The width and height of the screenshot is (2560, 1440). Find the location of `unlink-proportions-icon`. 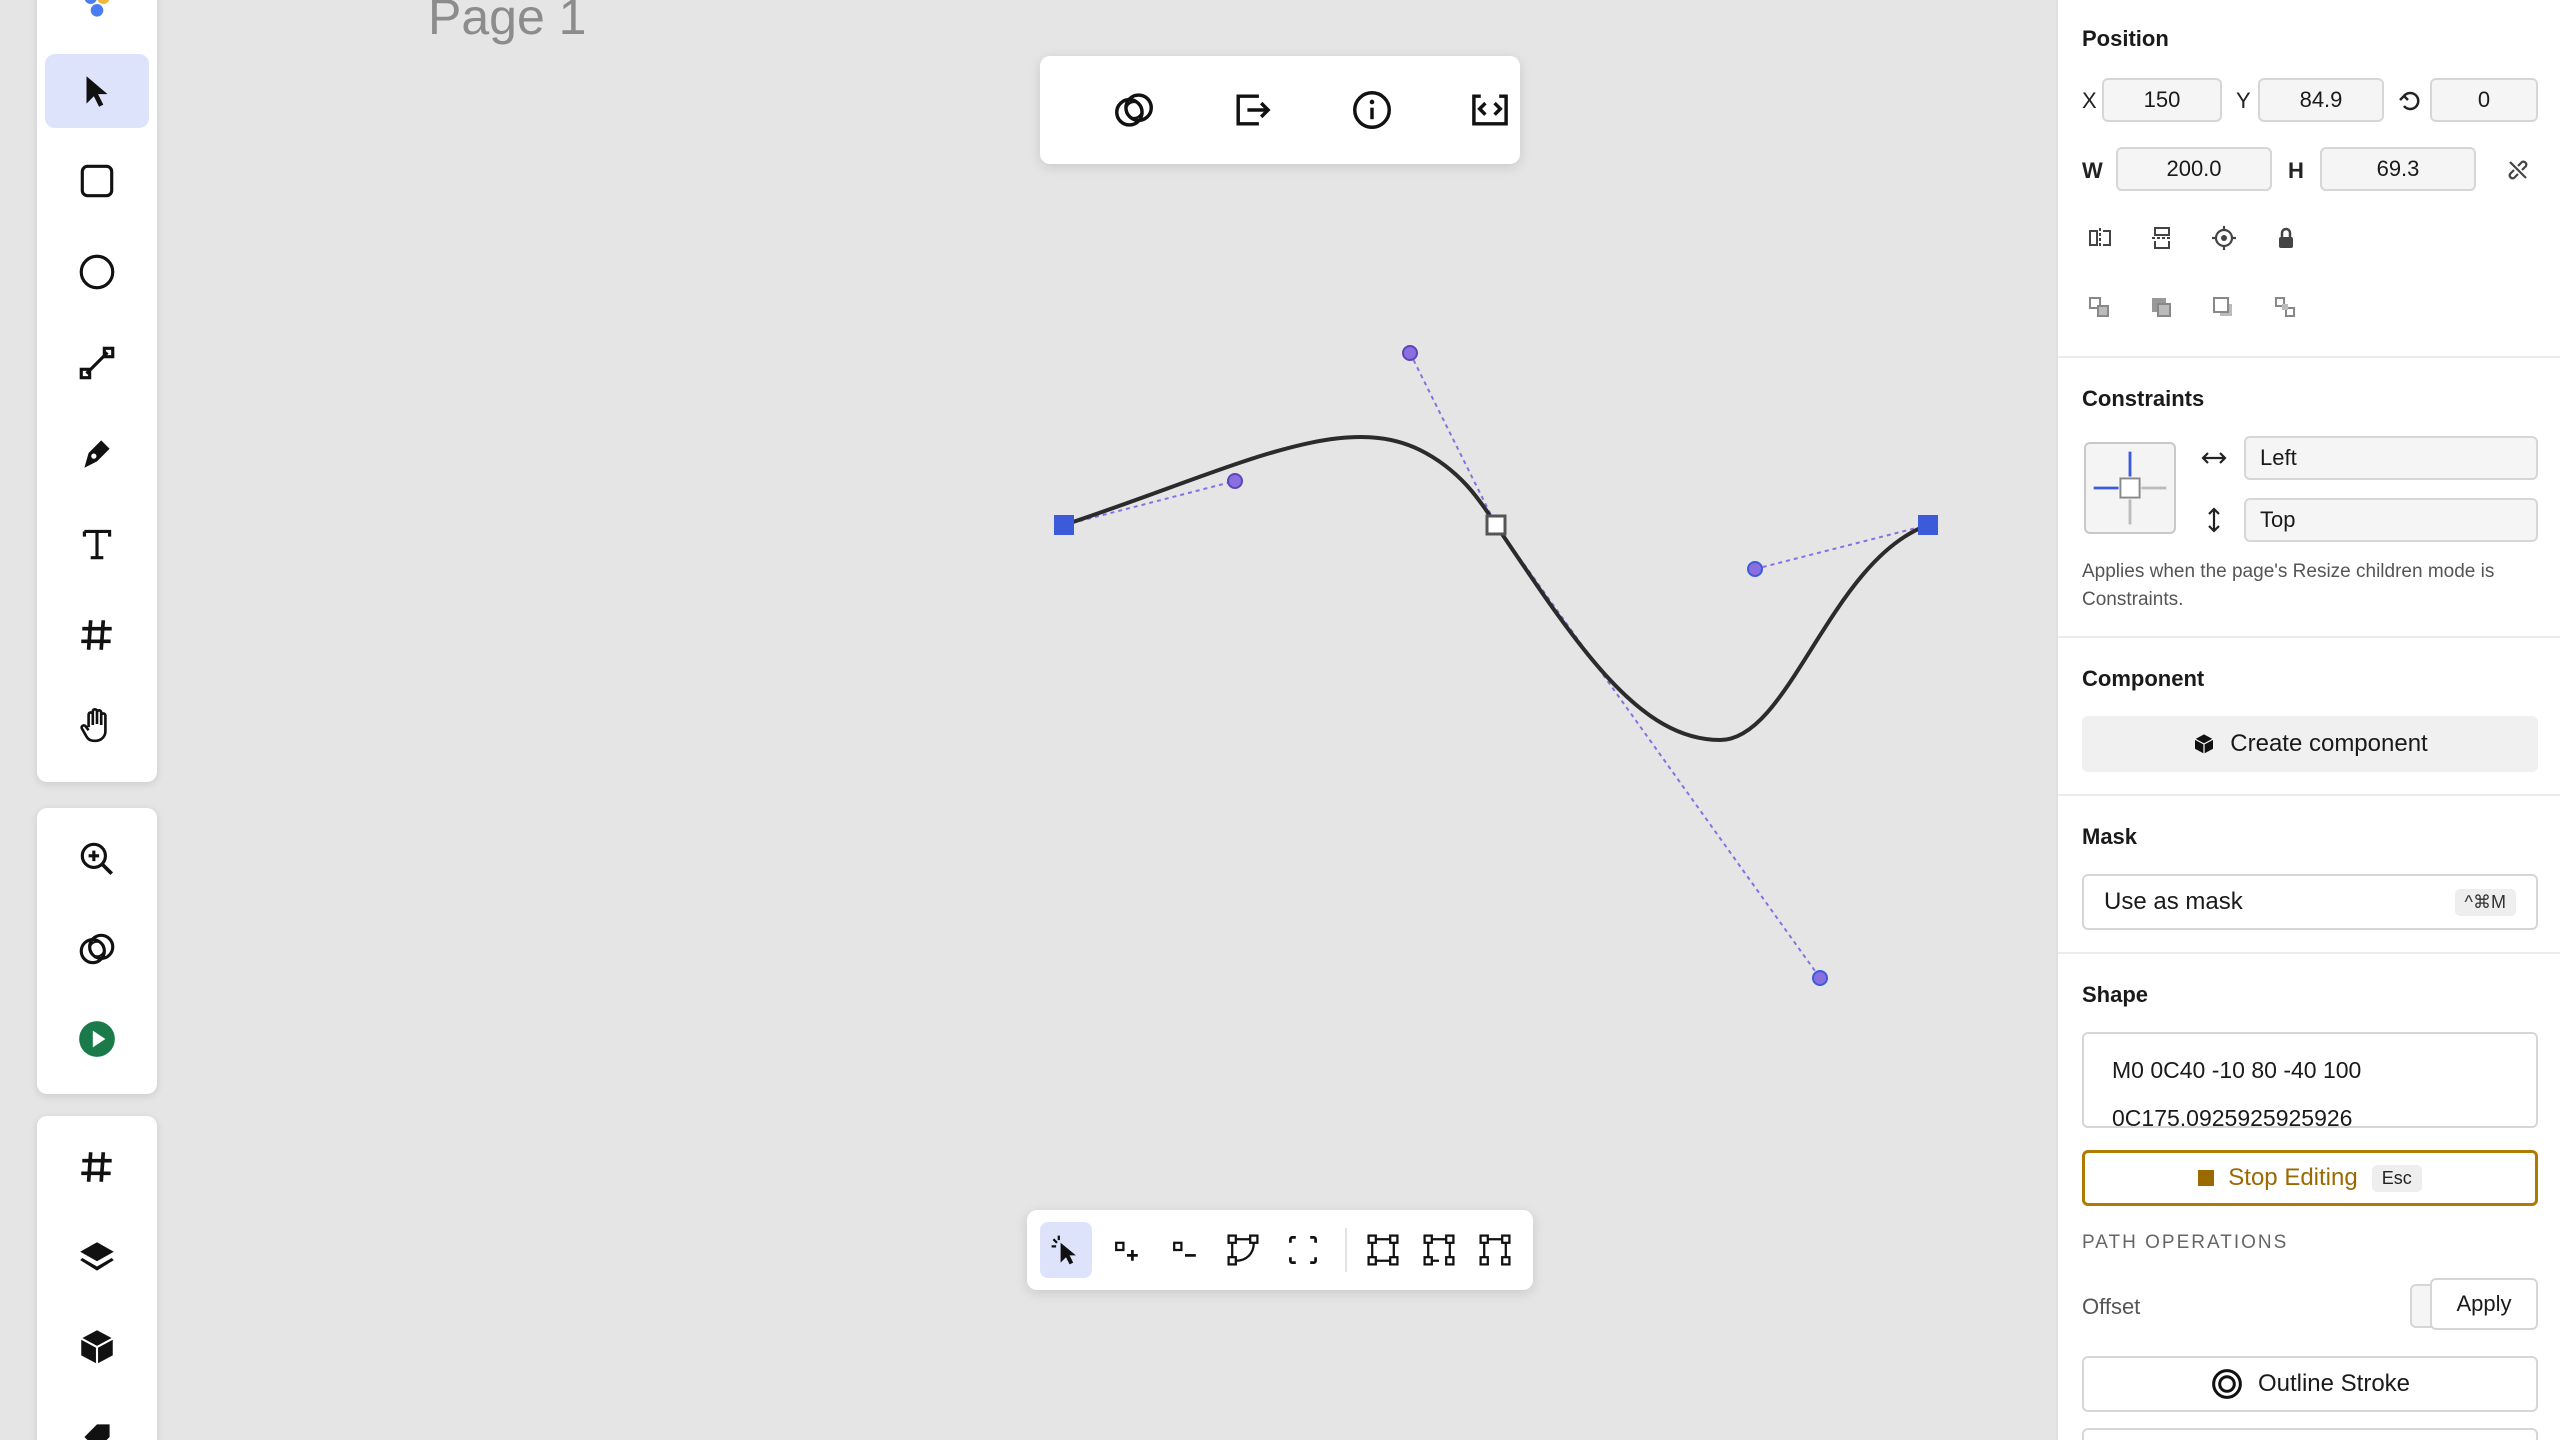

unlink-proportions-icon is located at coordinates (2518, 170).